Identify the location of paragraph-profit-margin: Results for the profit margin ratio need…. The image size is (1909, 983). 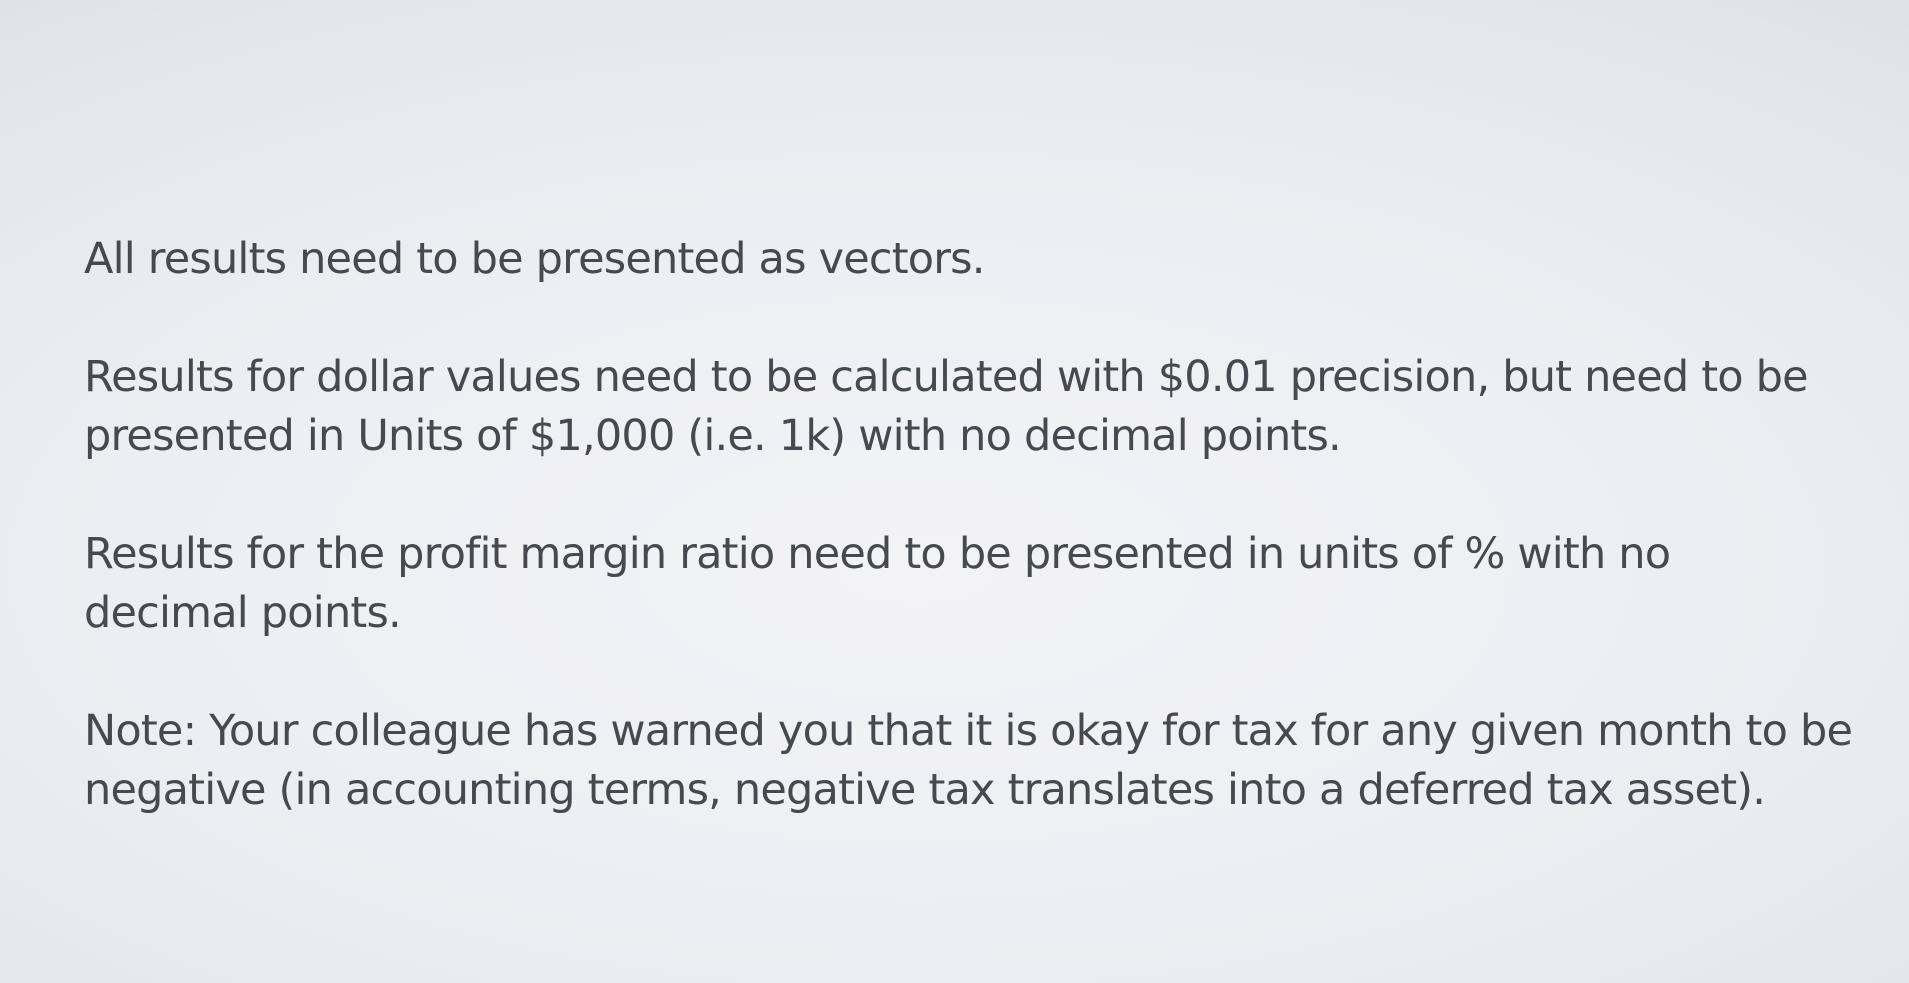
(877, 583).